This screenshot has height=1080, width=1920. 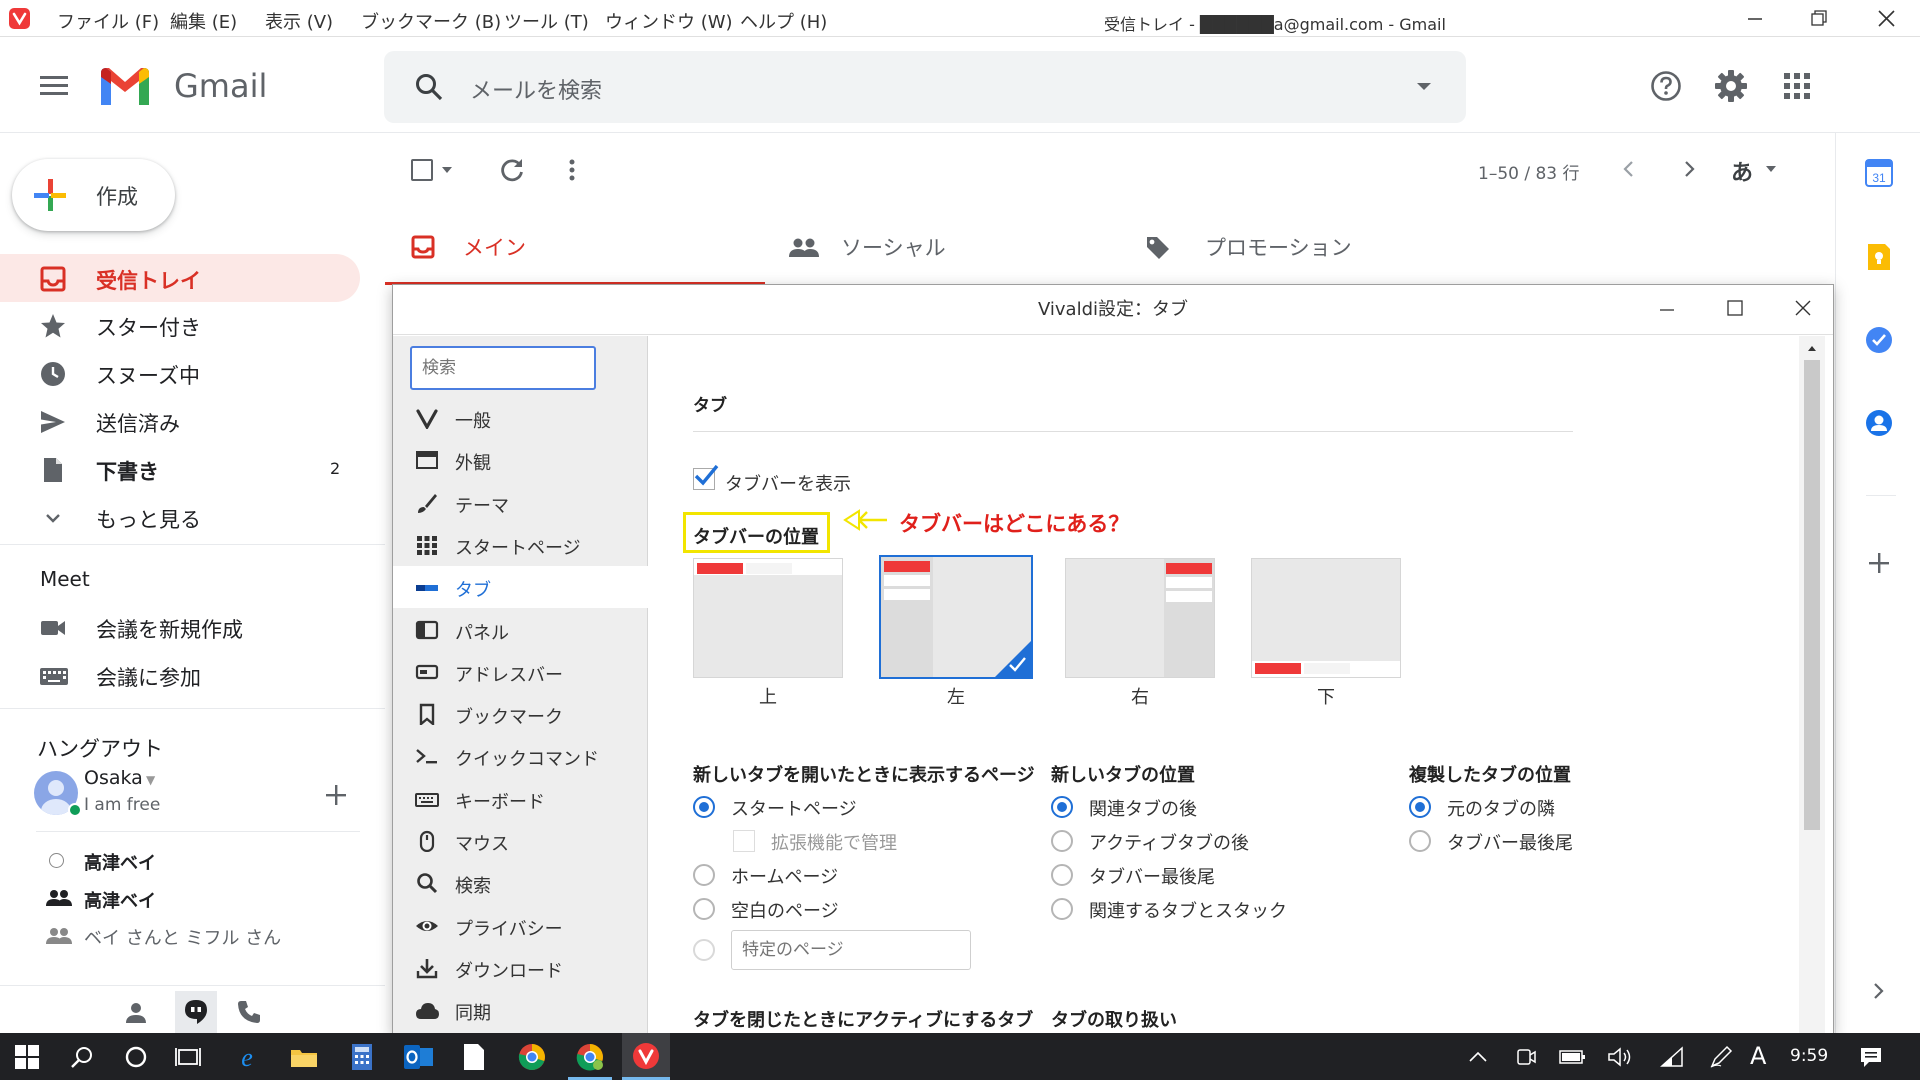 What do you see at coordinates (113, 778) in the screenshot?
I see `hangouts-user-name: Osaka` at bounding box center [113, 778].